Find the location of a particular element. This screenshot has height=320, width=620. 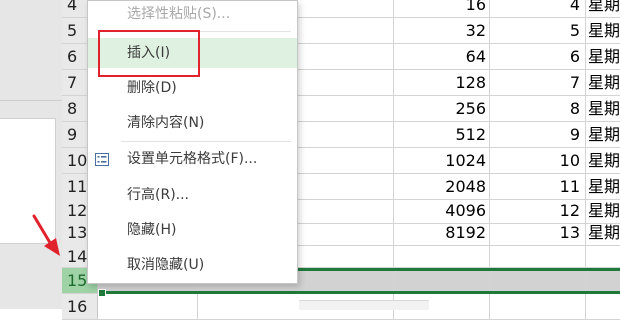

cell: 4 is located at coordinates (538, 8).